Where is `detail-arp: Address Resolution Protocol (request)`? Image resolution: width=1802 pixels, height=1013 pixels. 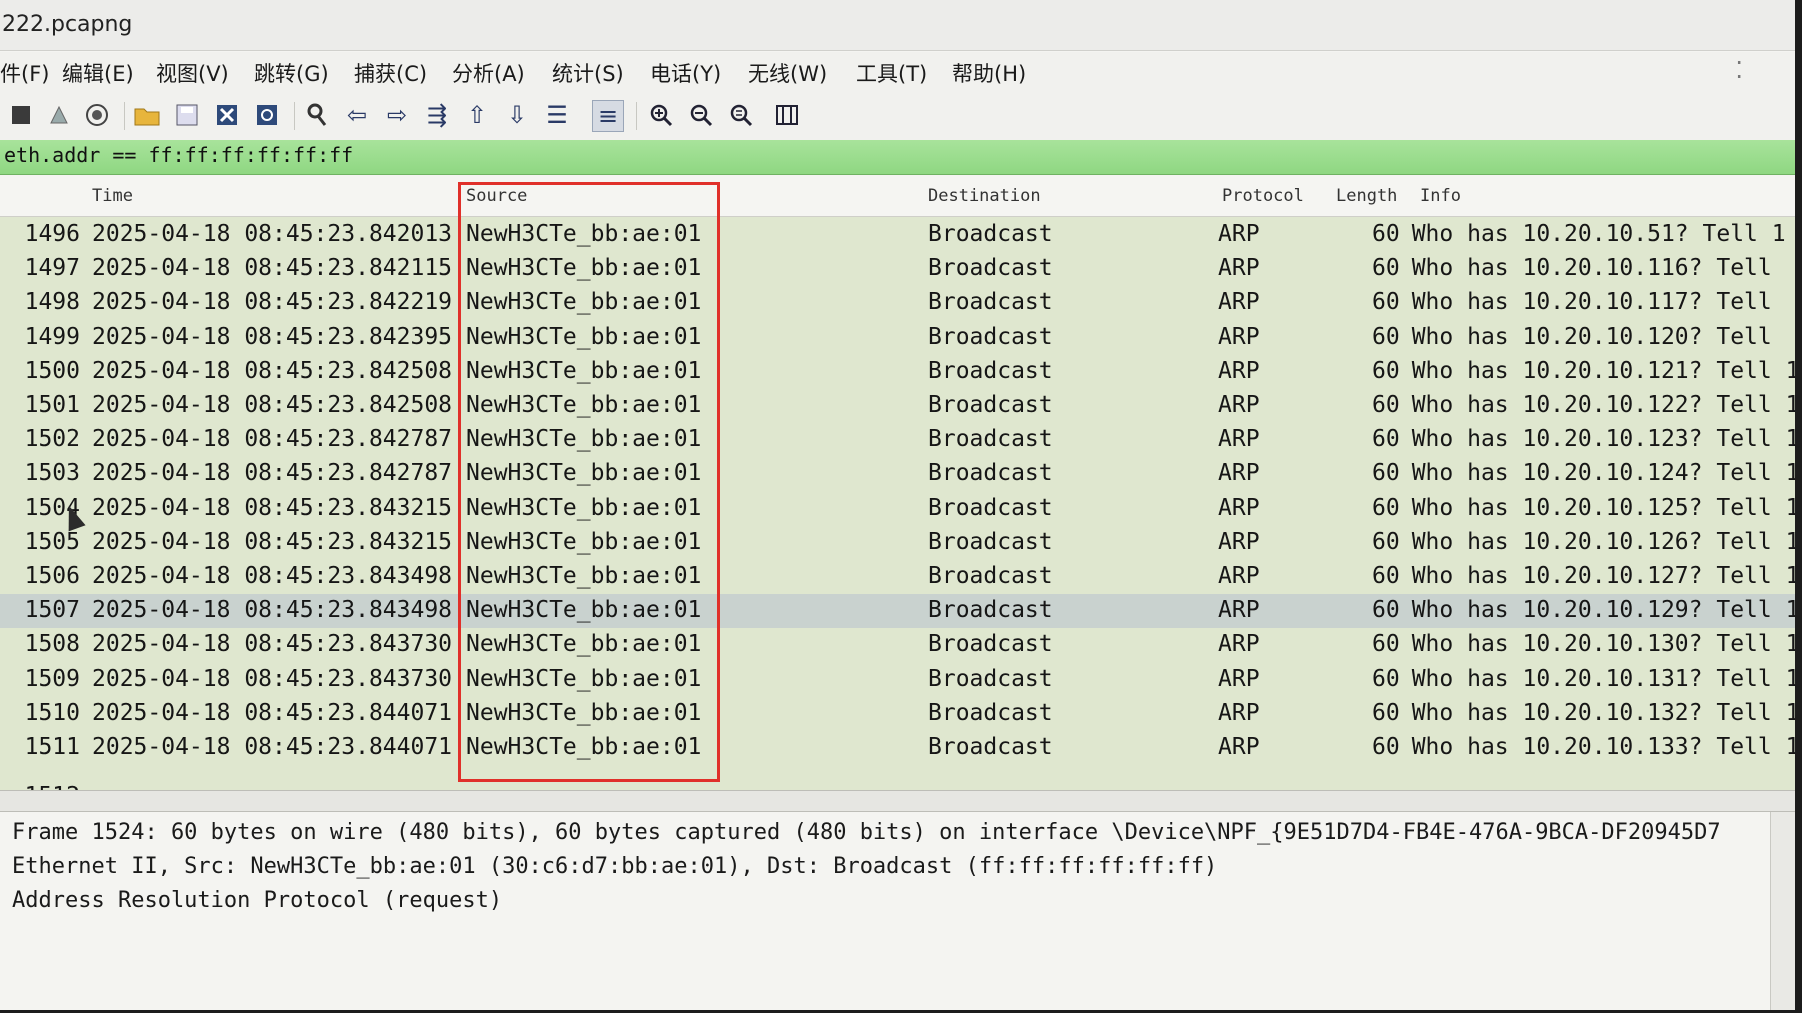
detail-arp: Address Resolution Protocol (request) is located at coordinates (257, 900).